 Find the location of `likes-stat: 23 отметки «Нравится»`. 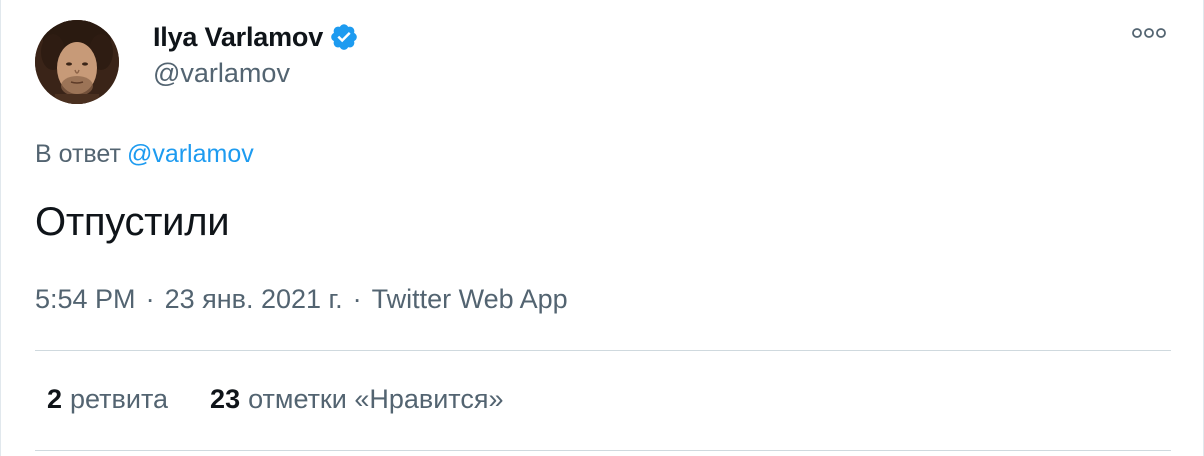

likes-stat: 23 отметки «Нравится» is located at coordinates (356, 399).